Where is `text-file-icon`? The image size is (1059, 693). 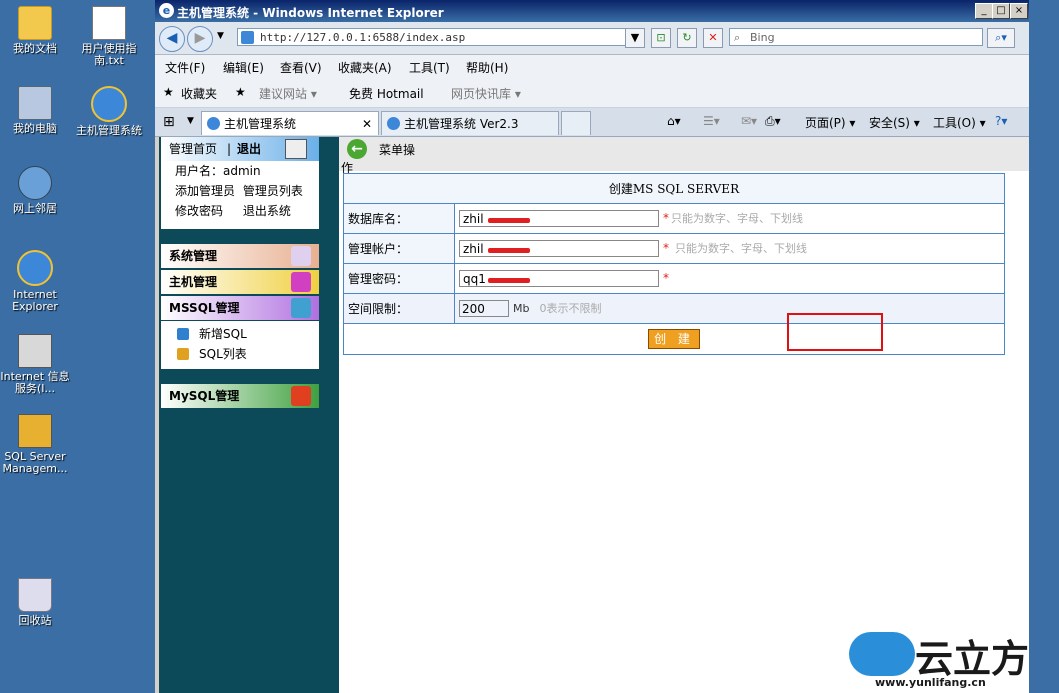 text-file-icon is located at coordinates (109, 23).